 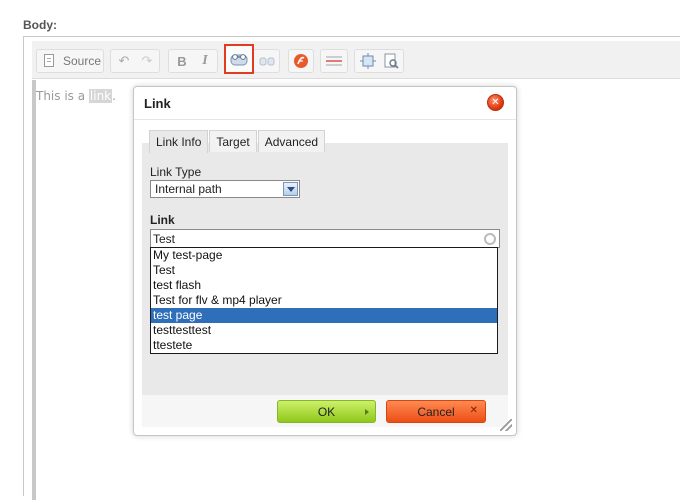 I want to click on unlink-button, so click(x=267, y=61).